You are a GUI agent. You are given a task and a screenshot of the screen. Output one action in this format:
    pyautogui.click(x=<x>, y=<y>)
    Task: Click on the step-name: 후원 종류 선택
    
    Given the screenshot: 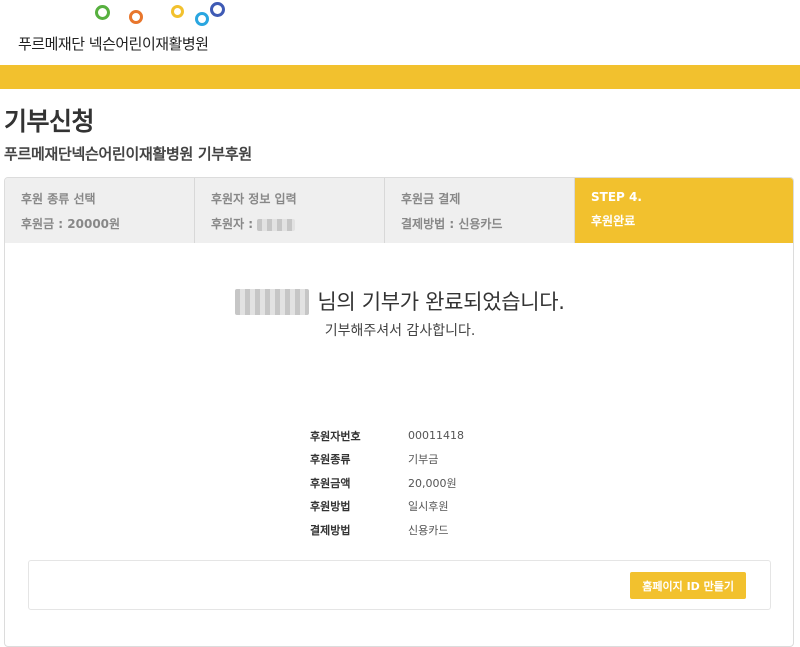 What is the action you would take?
    pyautogui.click(x=58, y=199)
    